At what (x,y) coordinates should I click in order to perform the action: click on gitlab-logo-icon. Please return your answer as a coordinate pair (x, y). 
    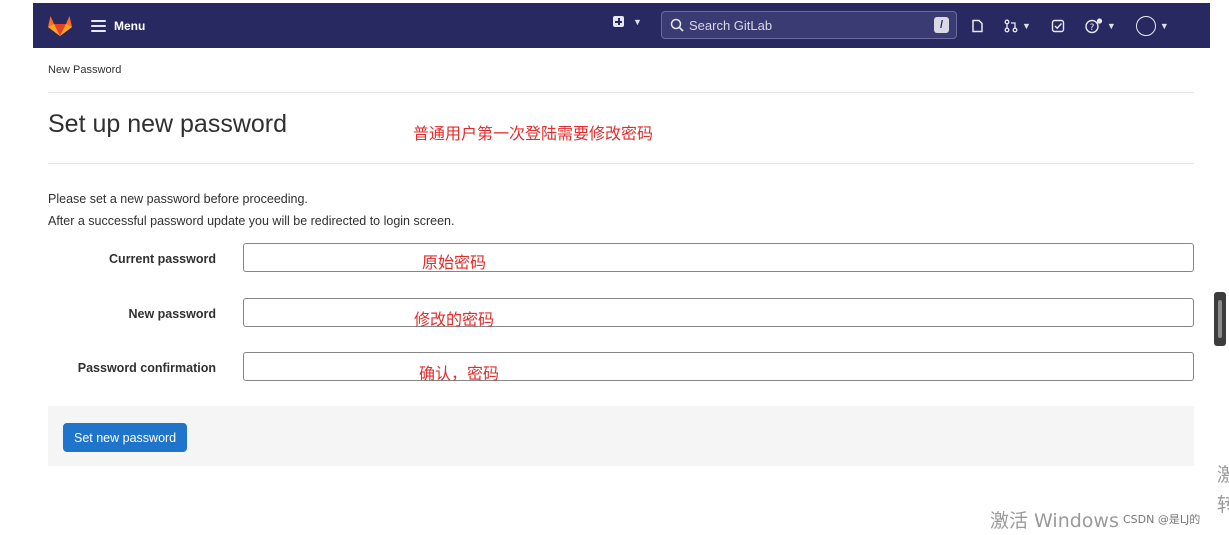
    Looking at the image, I should click on (60, 25).